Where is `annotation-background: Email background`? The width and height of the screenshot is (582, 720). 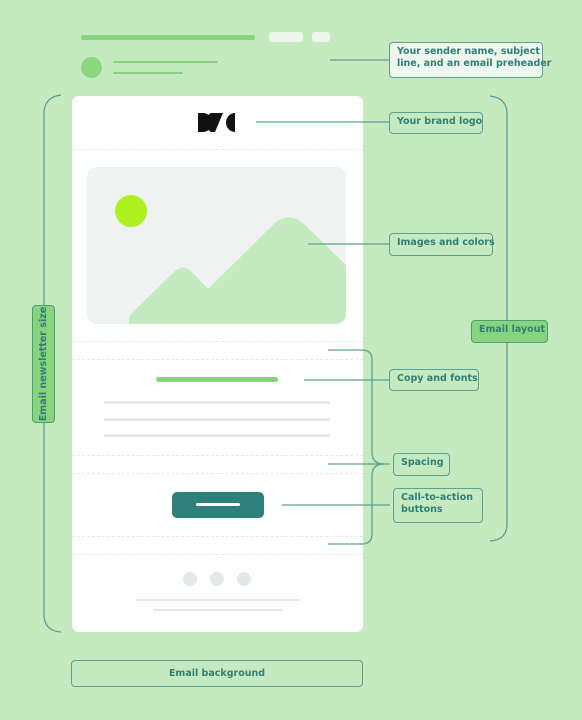 annotation-background: Email background is located at coordinates (217, 673).